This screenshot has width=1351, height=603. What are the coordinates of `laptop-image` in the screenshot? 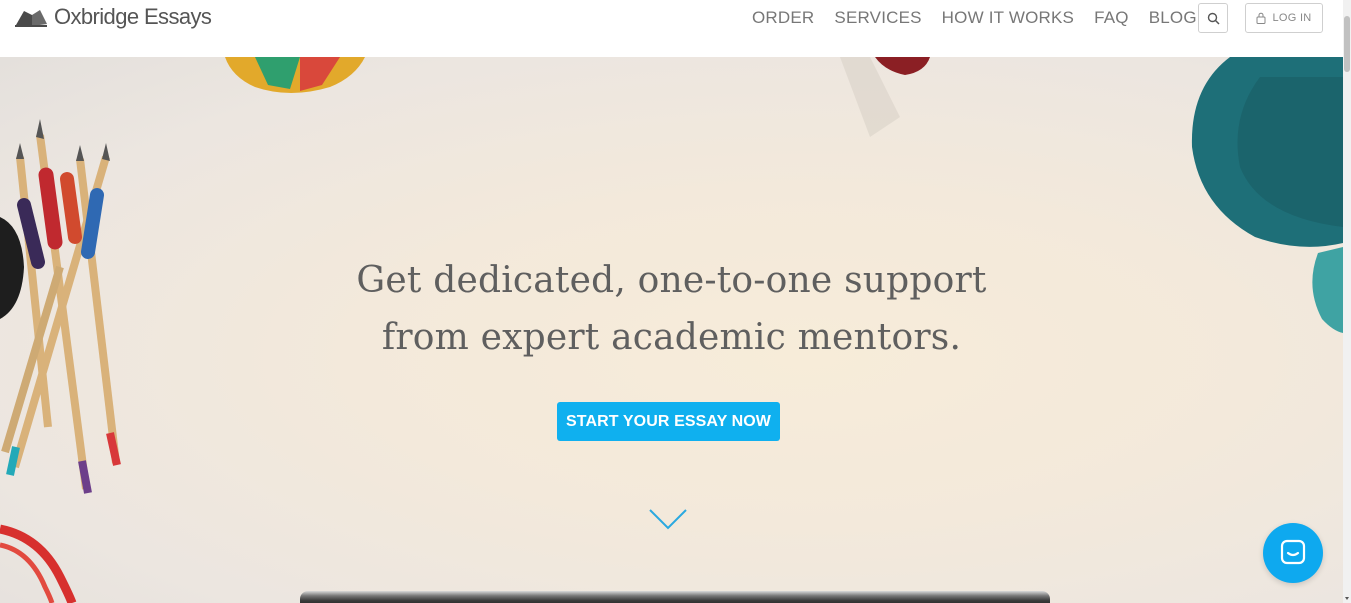 It's located at (675, 597).